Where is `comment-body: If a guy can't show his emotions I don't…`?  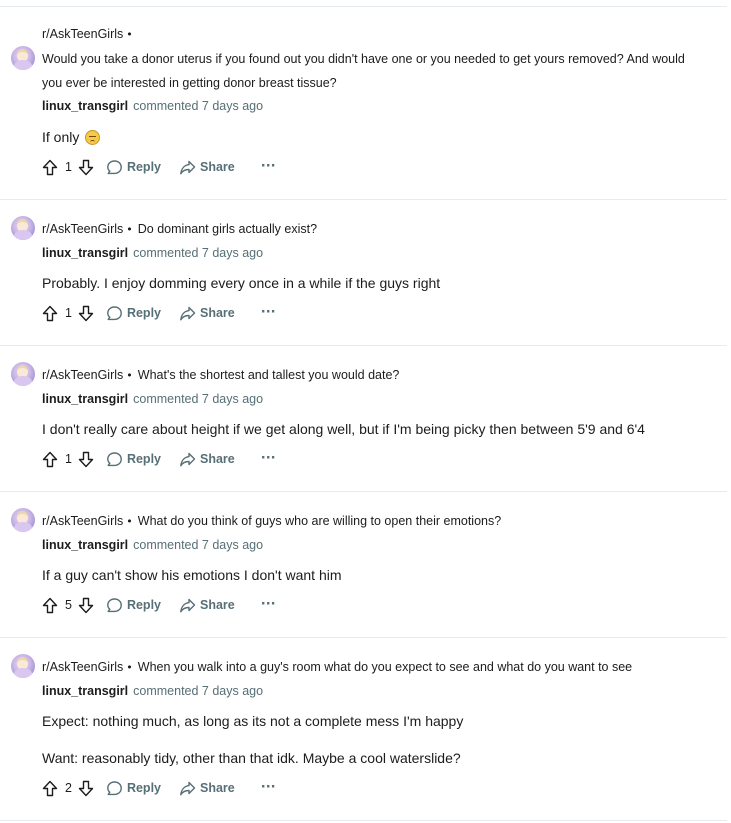 comment-body: If a guy can't show his emotions I don't… is located at coordinates (192, 575).